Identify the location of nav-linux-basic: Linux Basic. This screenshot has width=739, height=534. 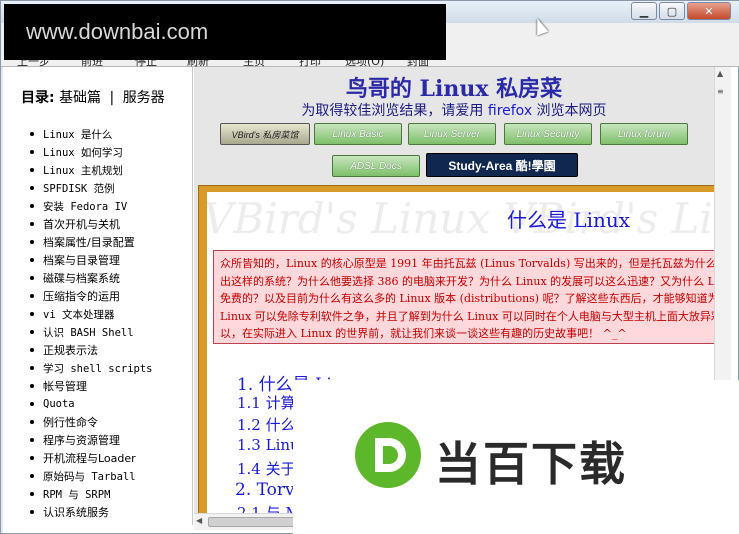
(358, 134).